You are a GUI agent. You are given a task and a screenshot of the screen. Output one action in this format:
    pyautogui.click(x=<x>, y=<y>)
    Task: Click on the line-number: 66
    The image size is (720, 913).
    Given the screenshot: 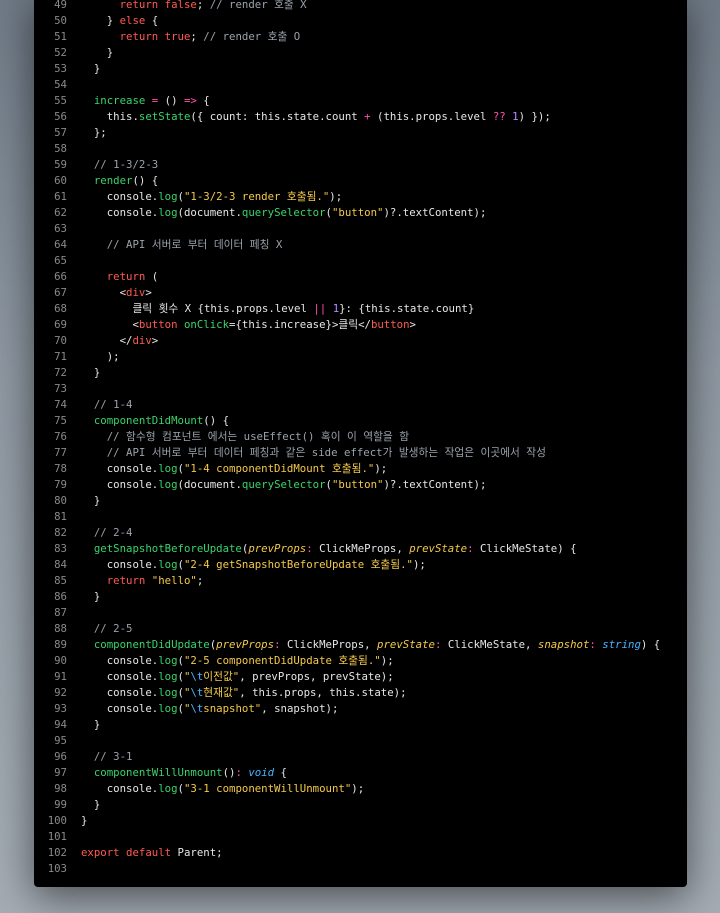 What is the action you would take?
    pyautogui.click(x=60, y=276)
    